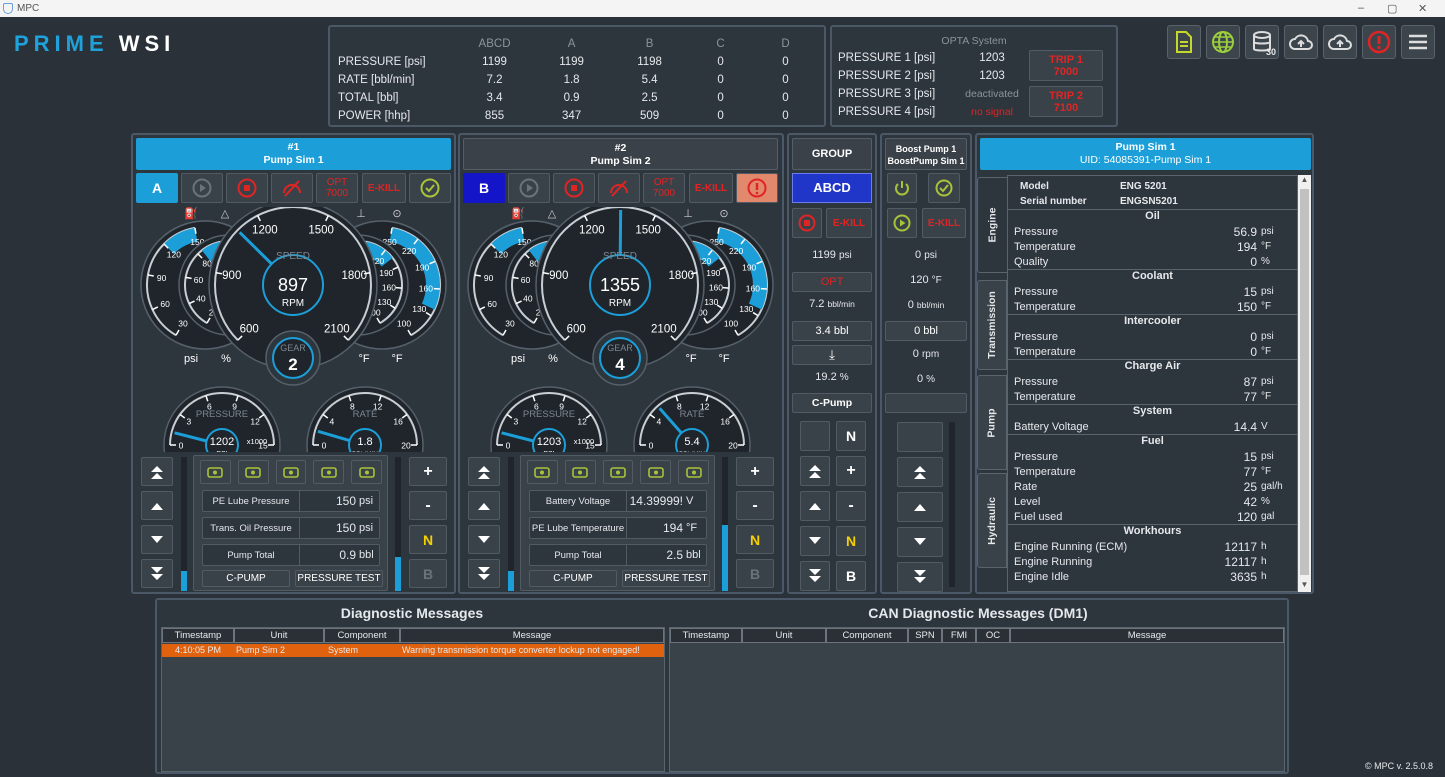  What do you see at coordinates (902, 223) in the screenshot?
I see `boost-play-button` at bounding box center [902, 223].